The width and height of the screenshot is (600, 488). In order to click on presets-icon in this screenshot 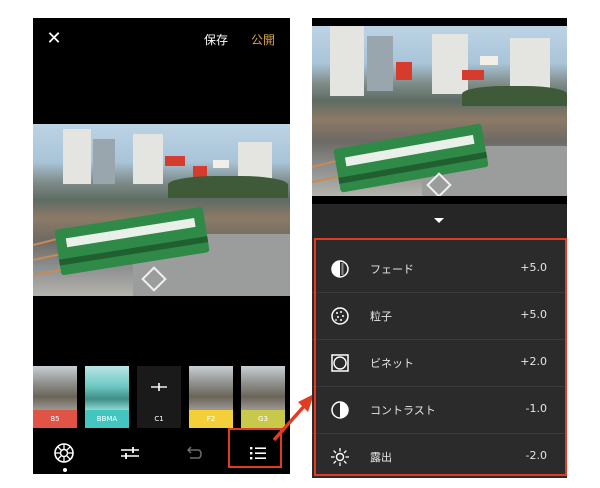, I will do `click(64, 453)`.